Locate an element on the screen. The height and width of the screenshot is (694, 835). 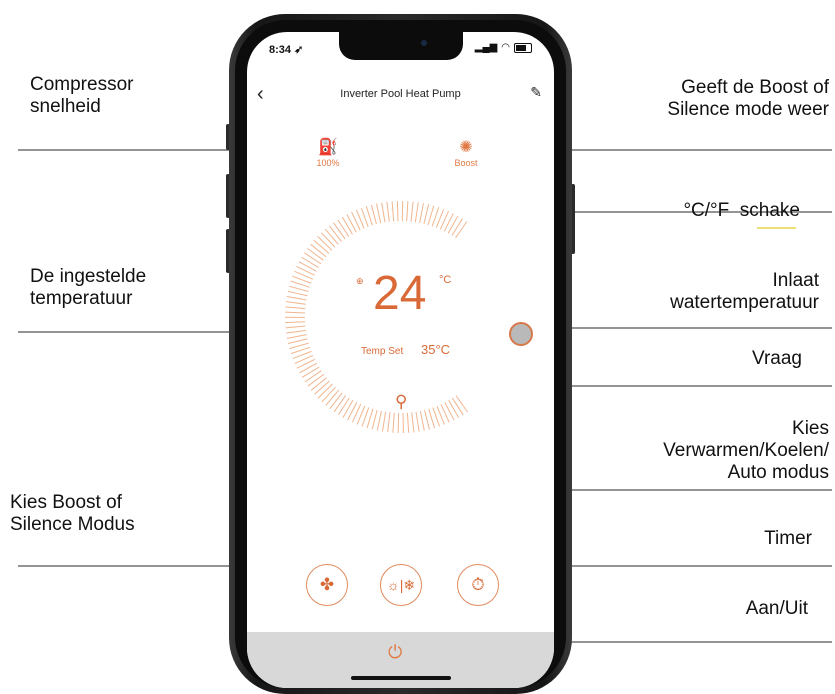
power-icon: ⏻ is located at coordinates (395, 652).